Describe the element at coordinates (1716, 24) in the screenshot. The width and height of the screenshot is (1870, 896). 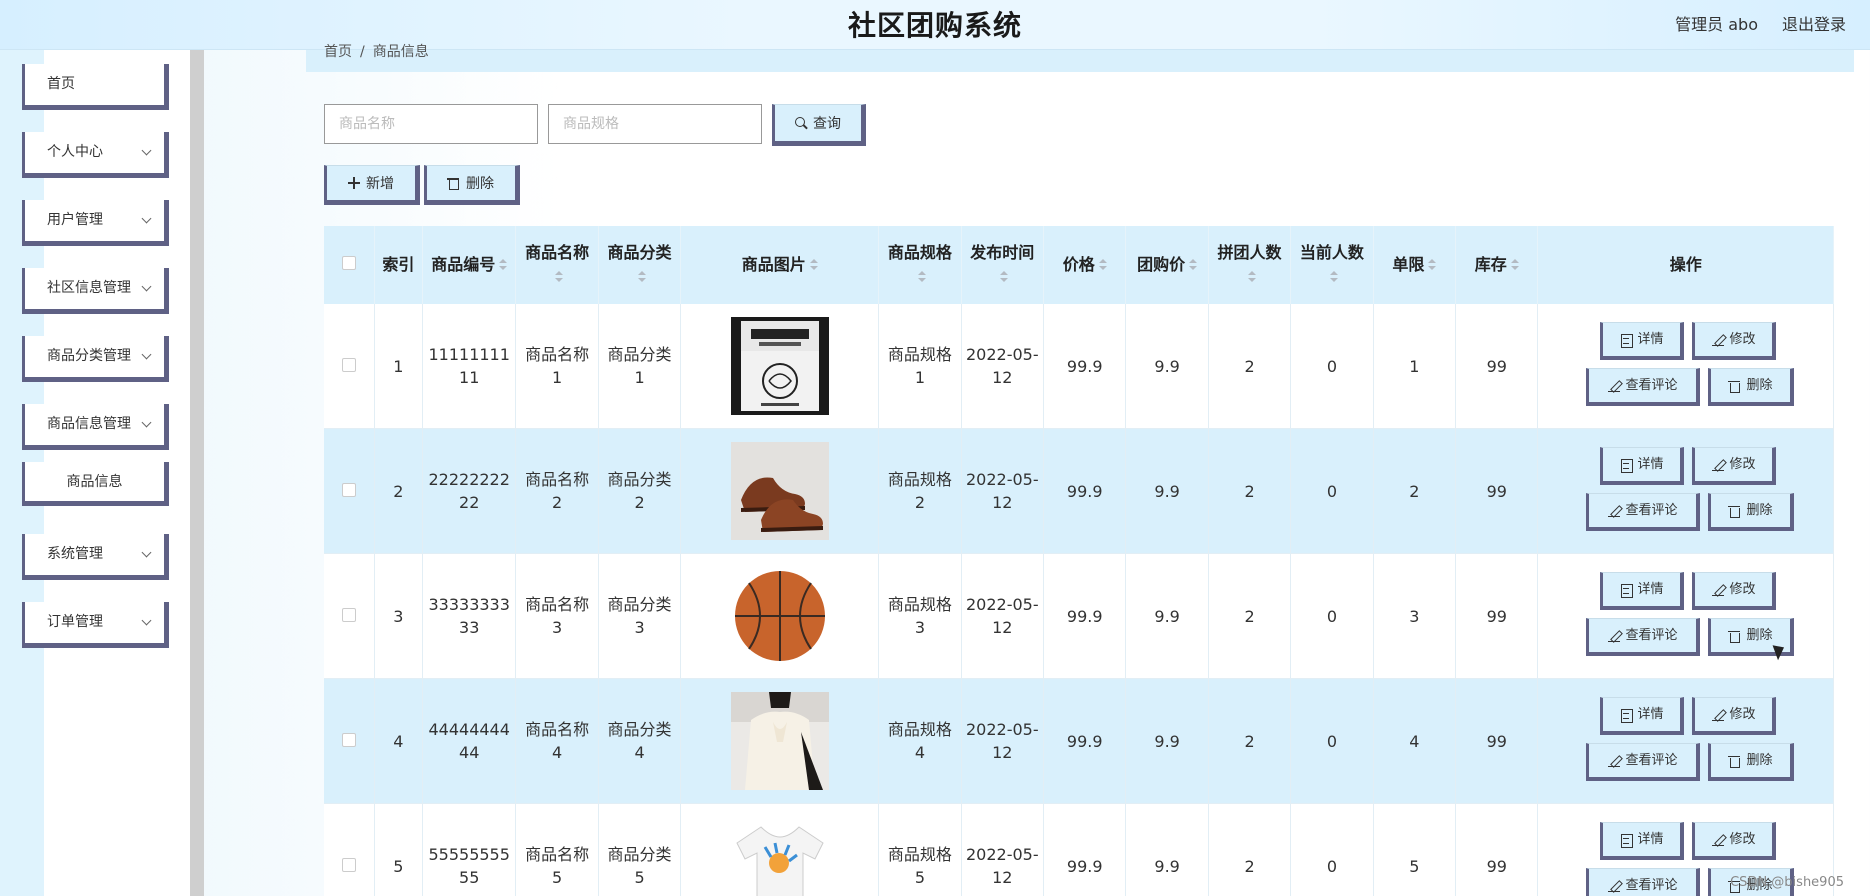
I see `current-user: 管理员 abo` at that location.